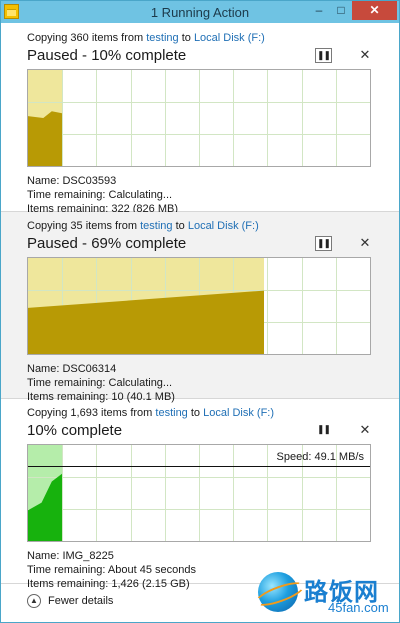  What do you see at coordinates (358, 607) in the screenshot?
I see `watermark-text-en: 45fan.com` at bounding box center [358, 607].